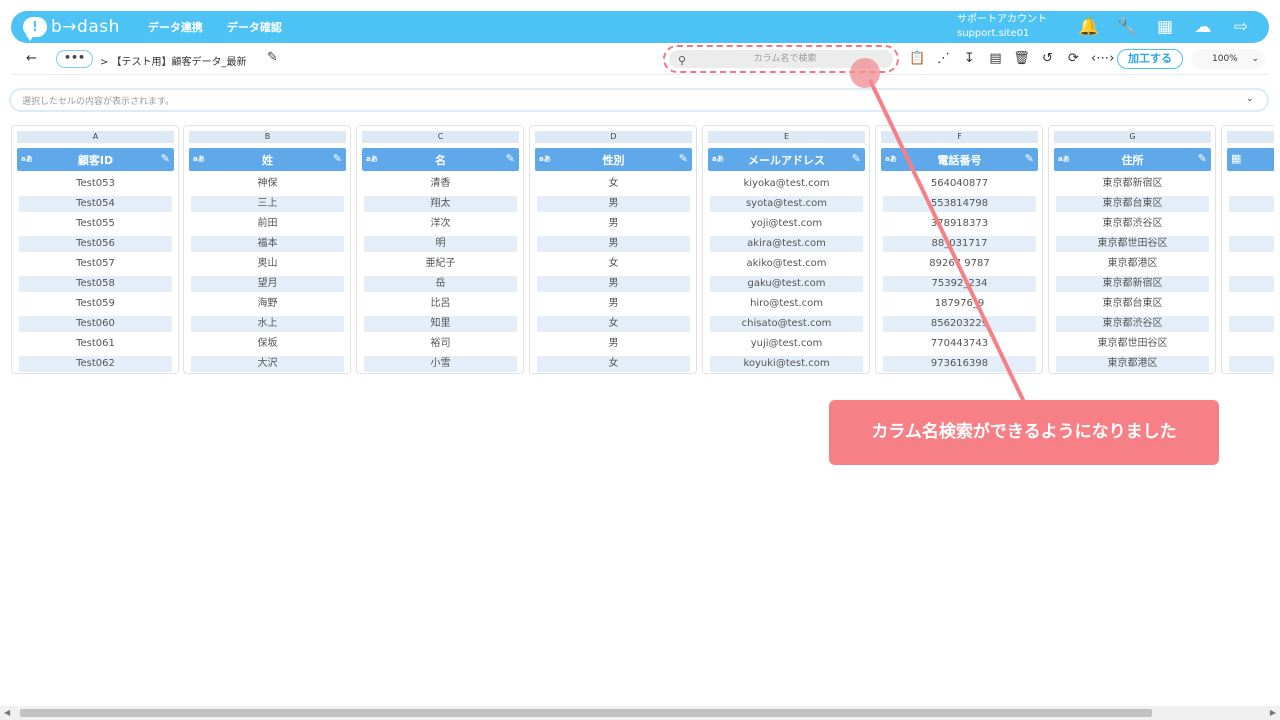 This screenshot has height=720, width=1280. What do you see at coordinates (267, 304) in the screenshot?
I see `table-cell: 海野` at bounding box center [267, 304].